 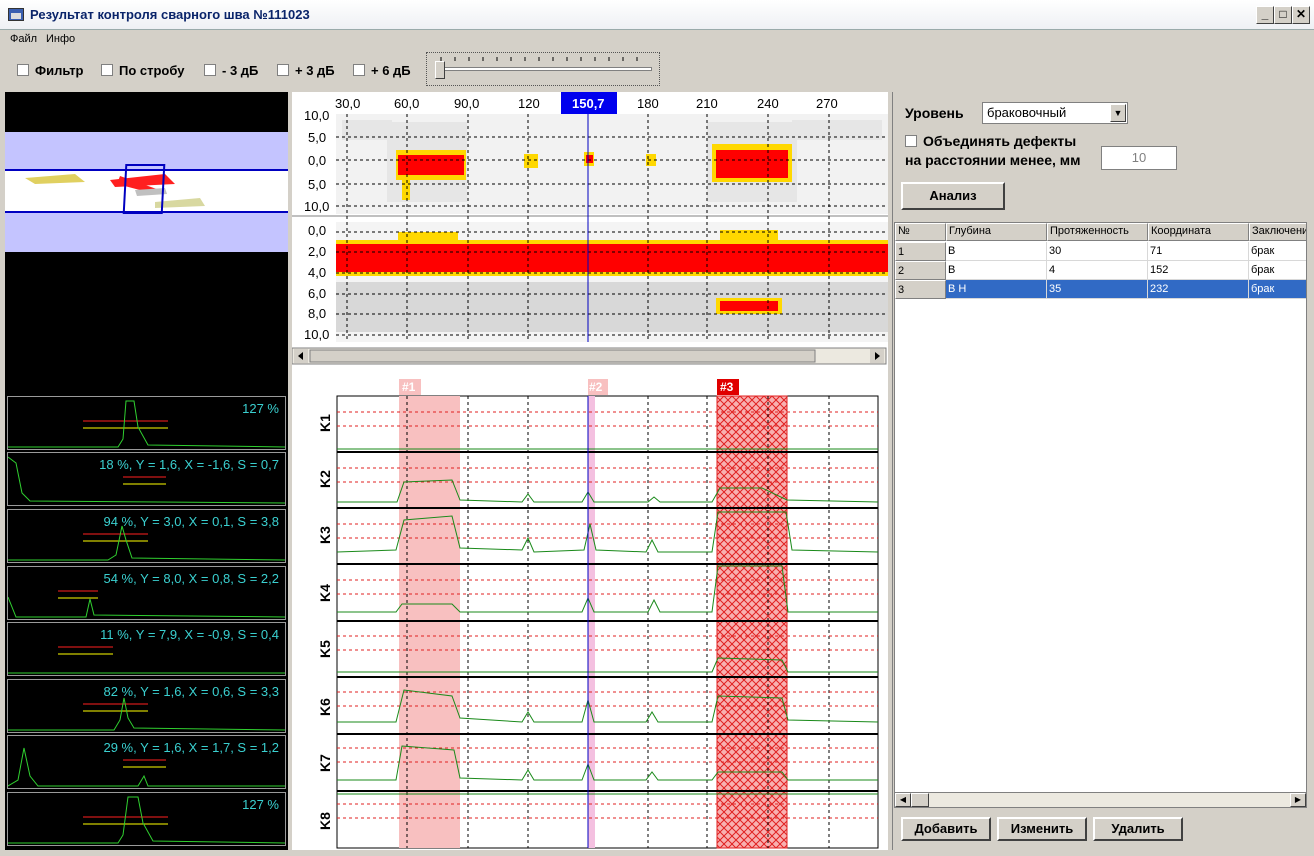 I want to click on gain-slider, so click(x=543, y=69).